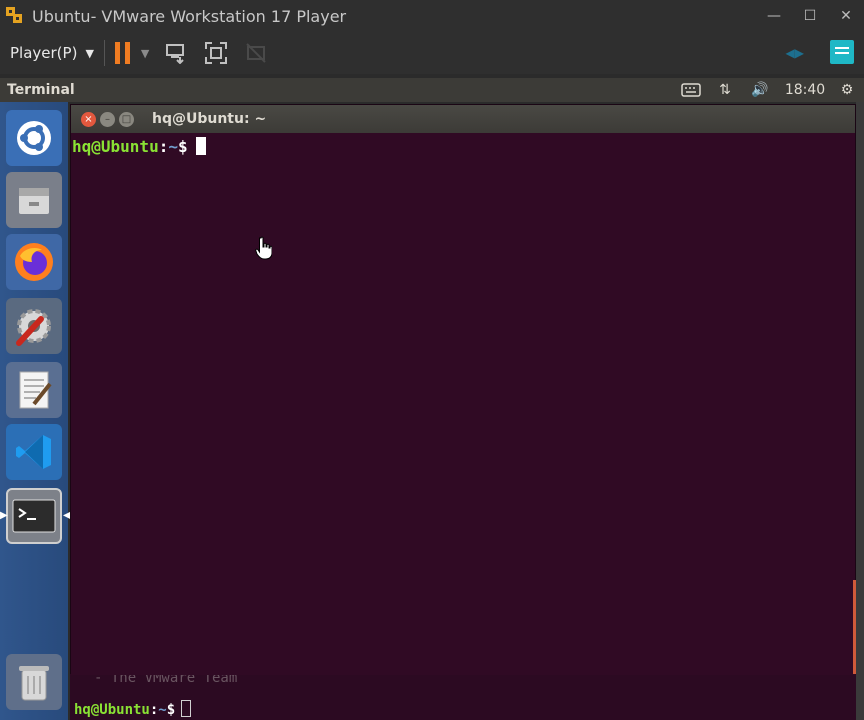 Image resolution: width=864 pixels, height=720 pixels. I want to click on keyboard-icon, so click(691, 90).